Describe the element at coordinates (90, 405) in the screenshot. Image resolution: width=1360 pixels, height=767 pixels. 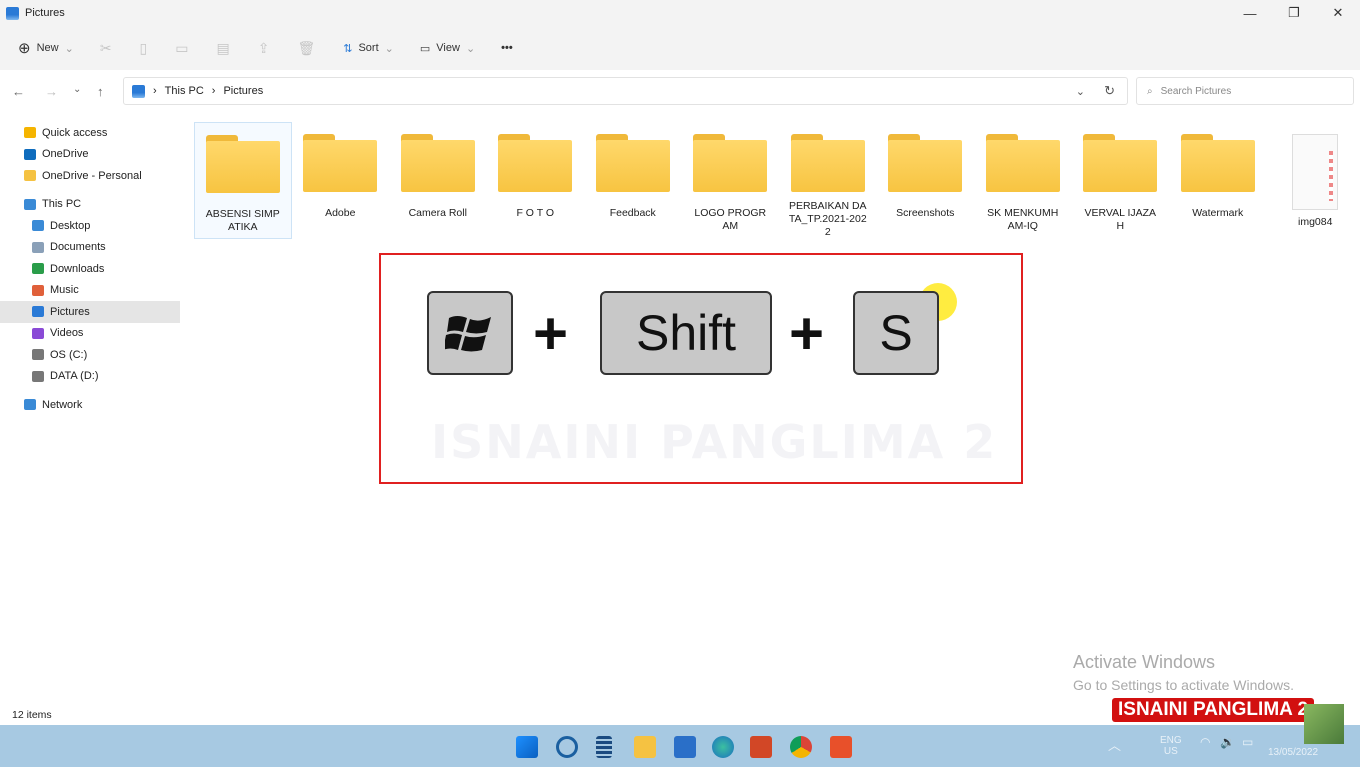
I see `sidebar-item: Network` at that location.